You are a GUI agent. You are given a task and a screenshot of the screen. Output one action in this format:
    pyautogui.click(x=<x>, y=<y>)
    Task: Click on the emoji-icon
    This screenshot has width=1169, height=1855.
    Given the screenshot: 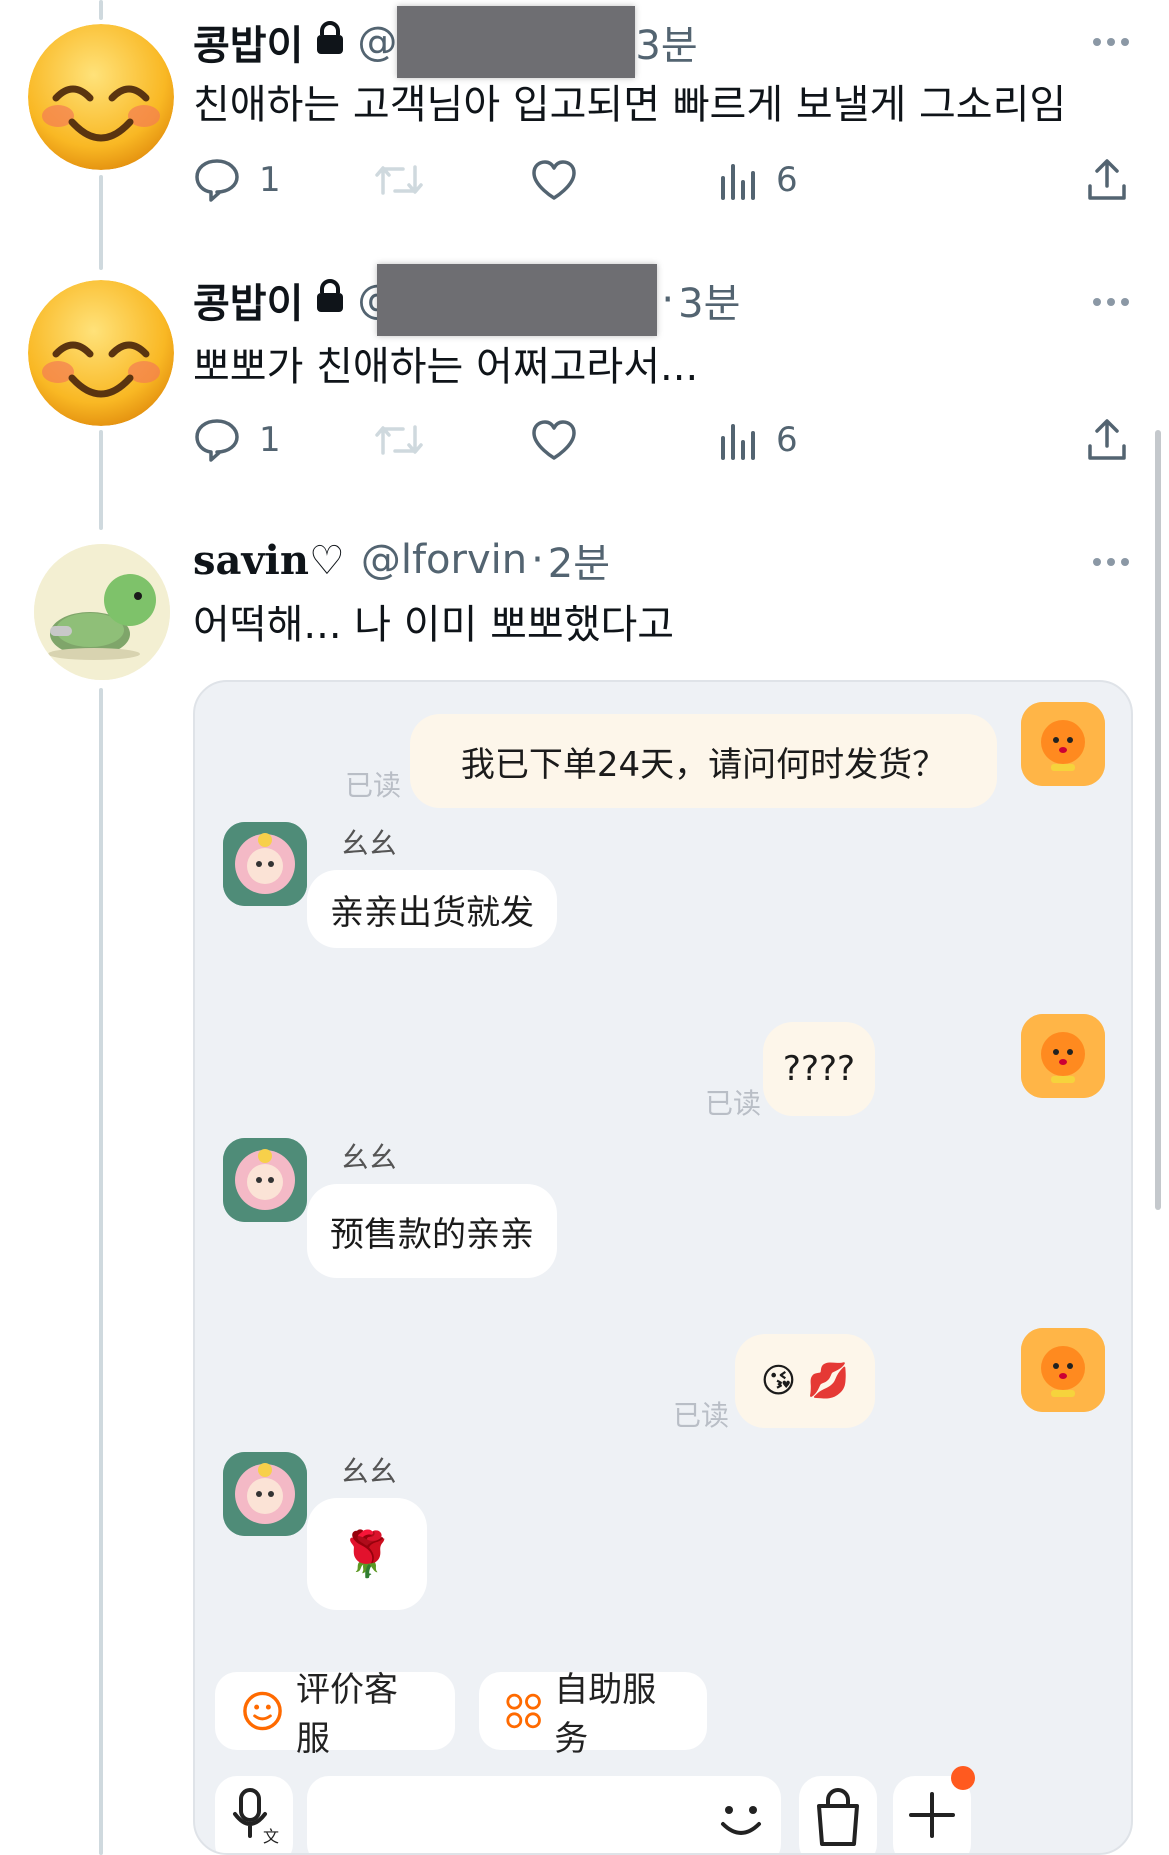 What is the action you would take?
    pyautogui.click(x=741, y=1820)
    